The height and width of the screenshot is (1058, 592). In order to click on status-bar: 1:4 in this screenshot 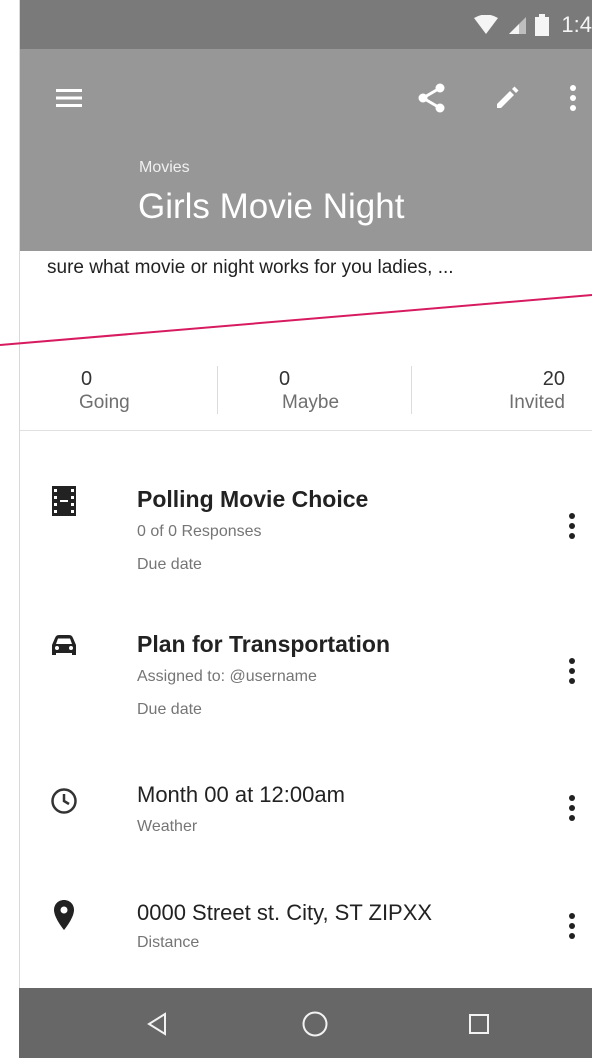, I will do `click(305, 24)`.